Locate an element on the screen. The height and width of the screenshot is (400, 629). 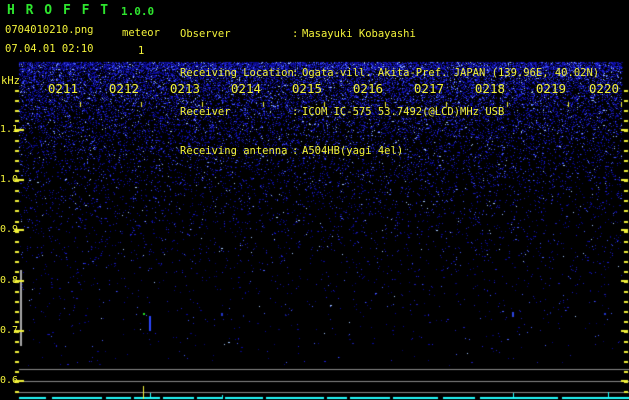
time-tick-label-0216: 0216 is located at coordinates (367, 88).